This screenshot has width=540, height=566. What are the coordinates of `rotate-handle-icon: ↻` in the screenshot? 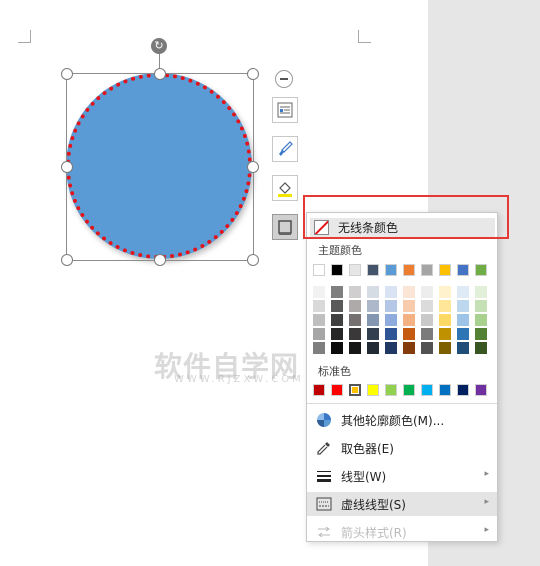 It's located at (159, 46).